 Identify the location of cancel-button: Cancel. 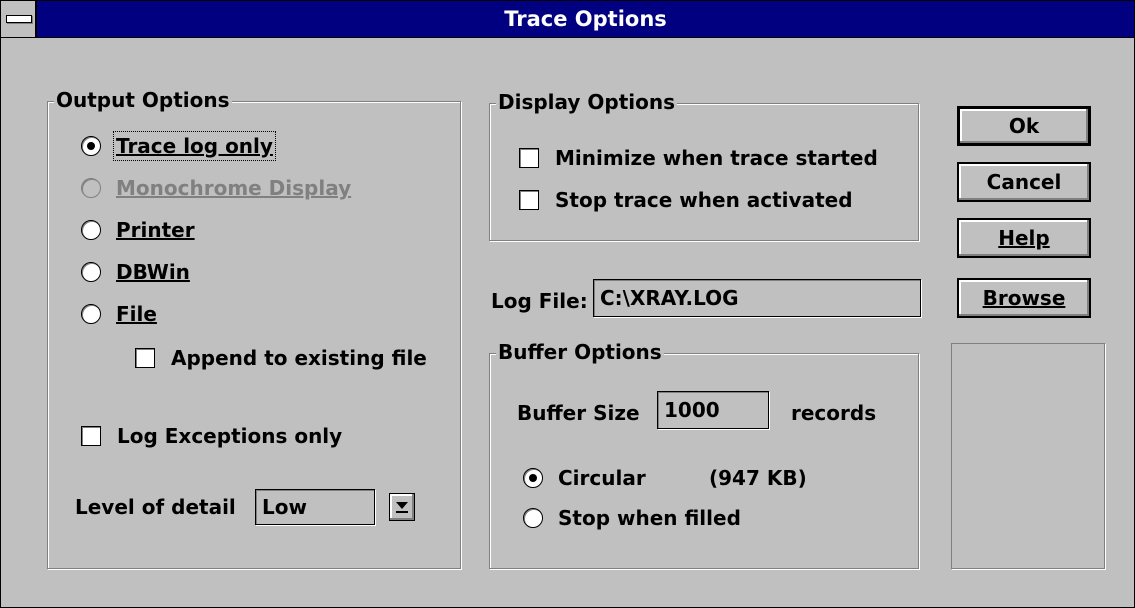
(1024, 182).